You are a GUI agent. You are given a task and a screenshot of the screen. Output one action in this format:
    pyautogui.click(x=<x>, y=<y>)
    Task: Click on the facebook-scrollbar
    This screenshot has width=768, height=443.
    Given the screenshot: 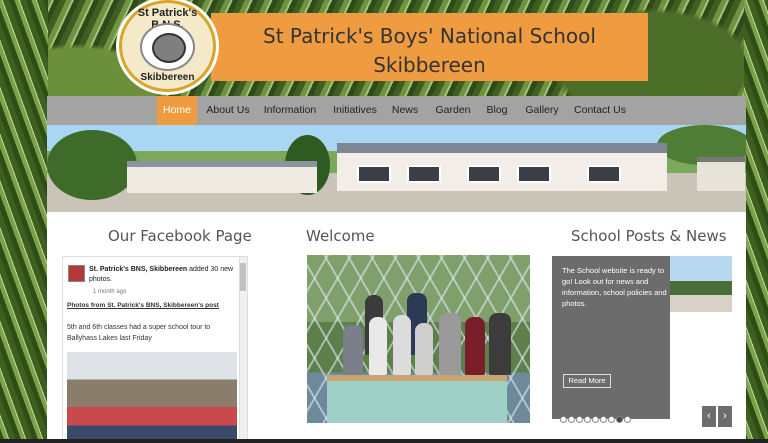 What is the action you would take?
    pyautogui.click(x=243, y=349)
    